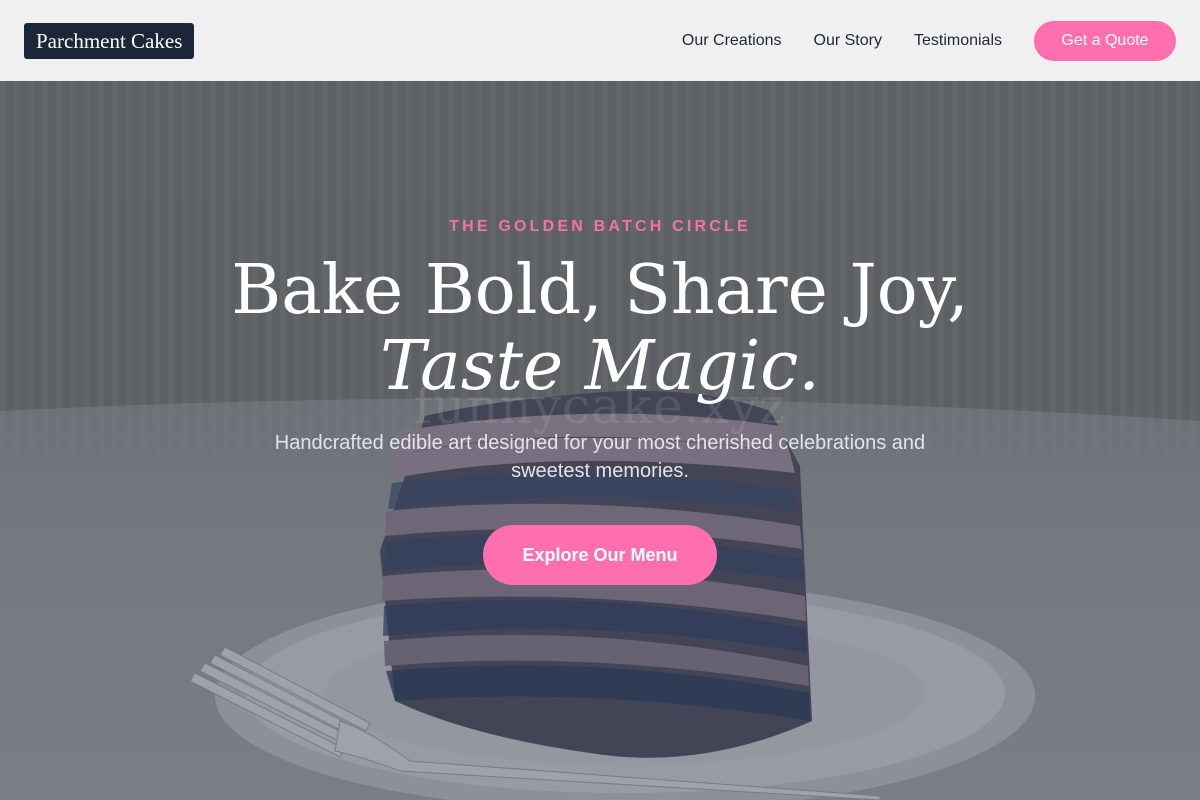 This screenshot has width=1200, height=800. I want to click on explore-menu-button: Explore Our Menu, so click(600, 555).